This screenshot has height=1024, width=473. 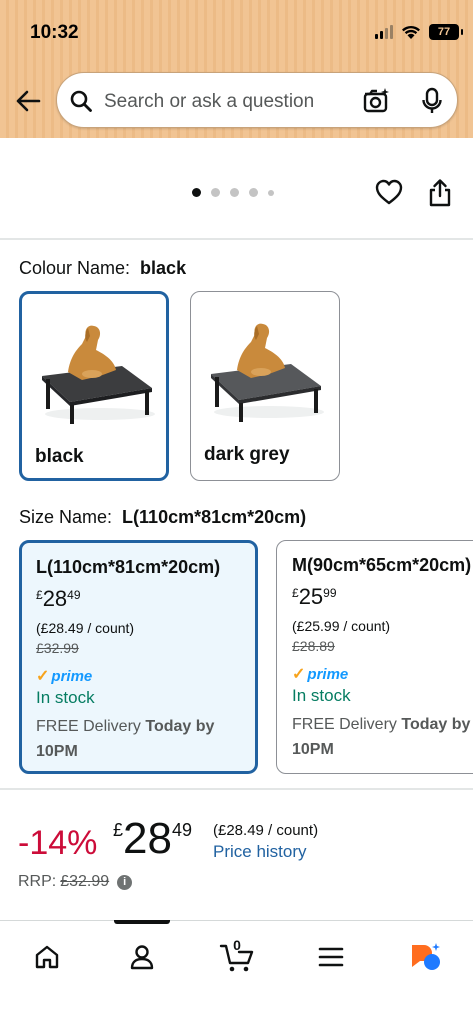 I want to click on status-time: 10:32, so click(x=54, y=32).